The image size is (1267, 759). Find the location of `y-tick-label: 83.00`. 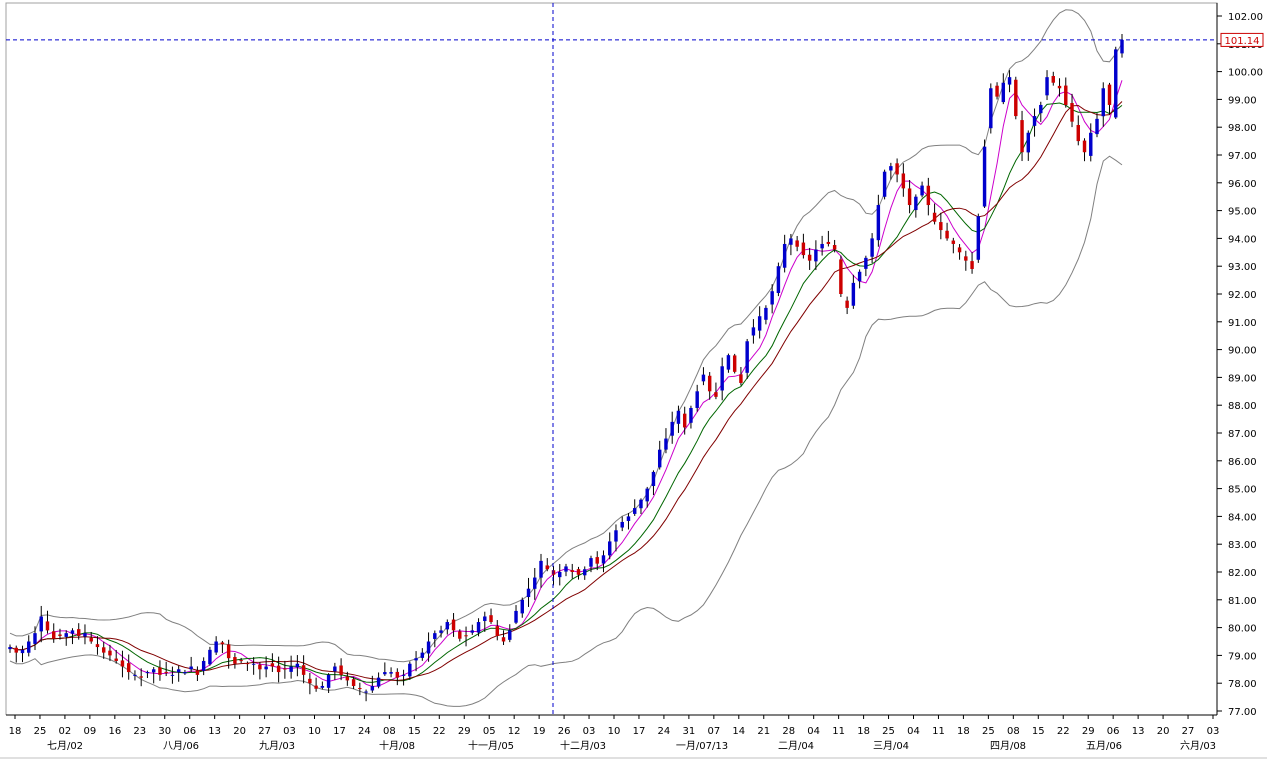

y-tick-label: 83.00 is located at coordinates (1242, 545).